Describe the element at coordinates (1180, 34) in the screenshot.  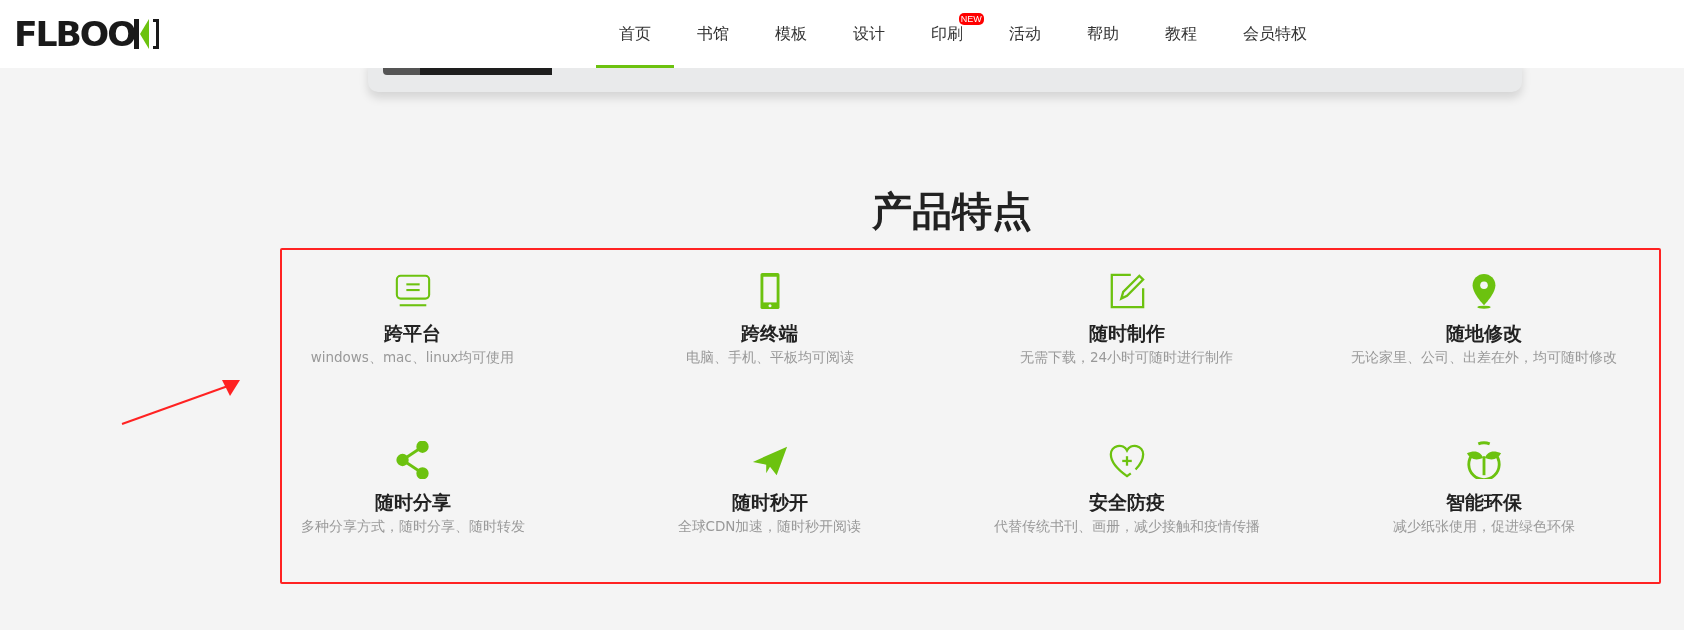
I see `nav-tab: 教程` at that location.